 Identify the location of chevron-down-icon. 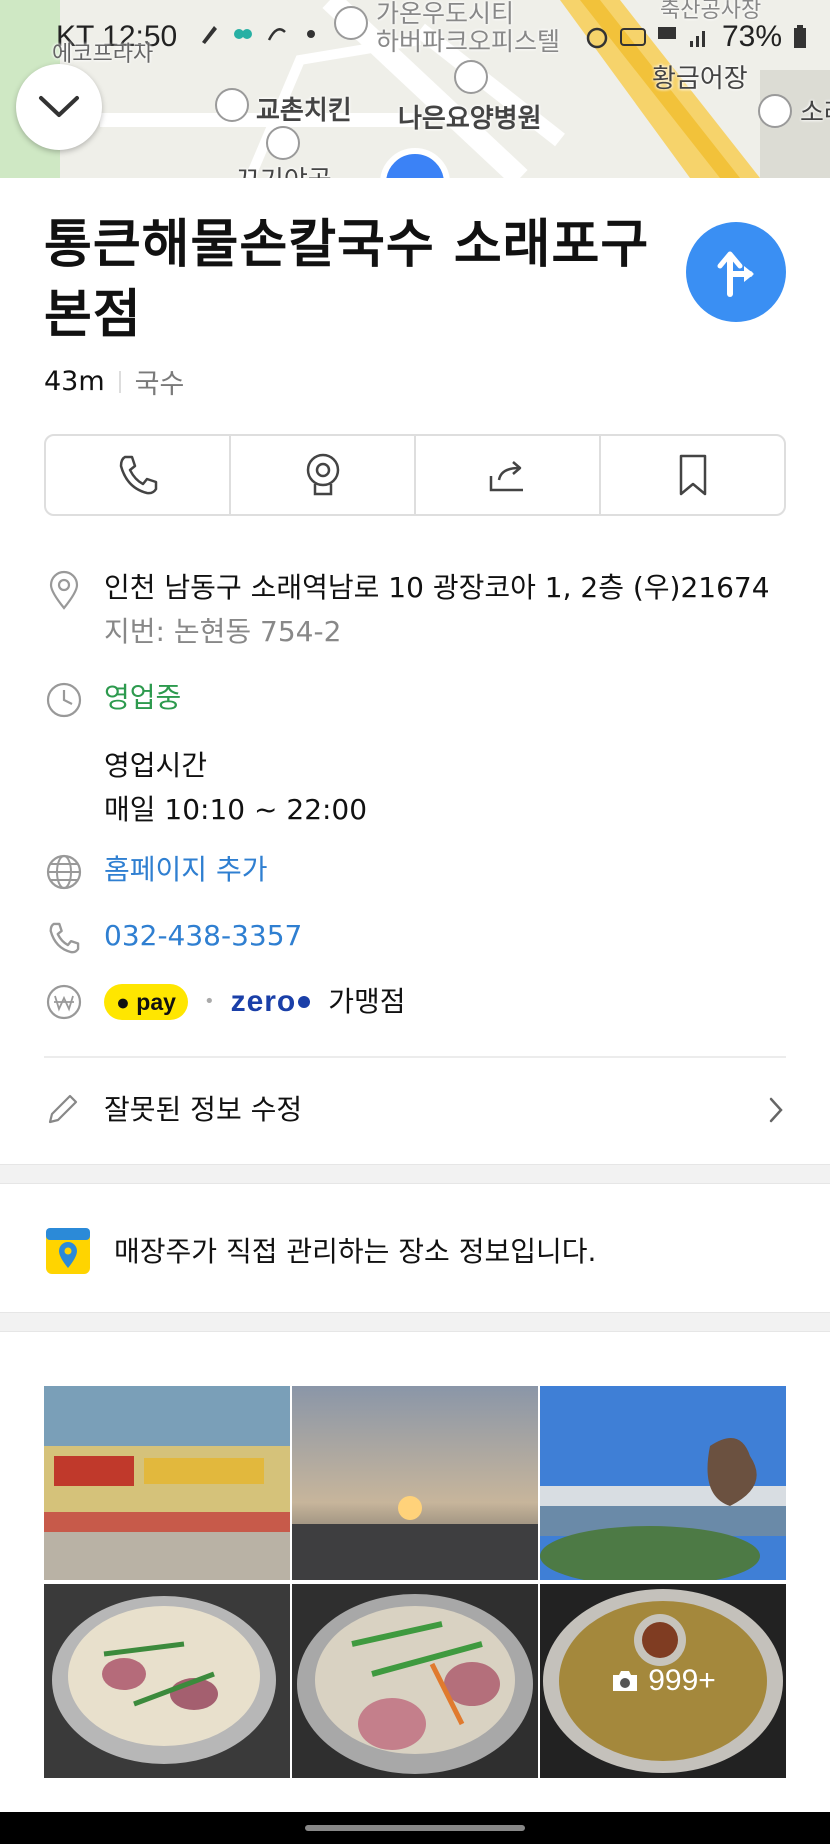
(59, 106).